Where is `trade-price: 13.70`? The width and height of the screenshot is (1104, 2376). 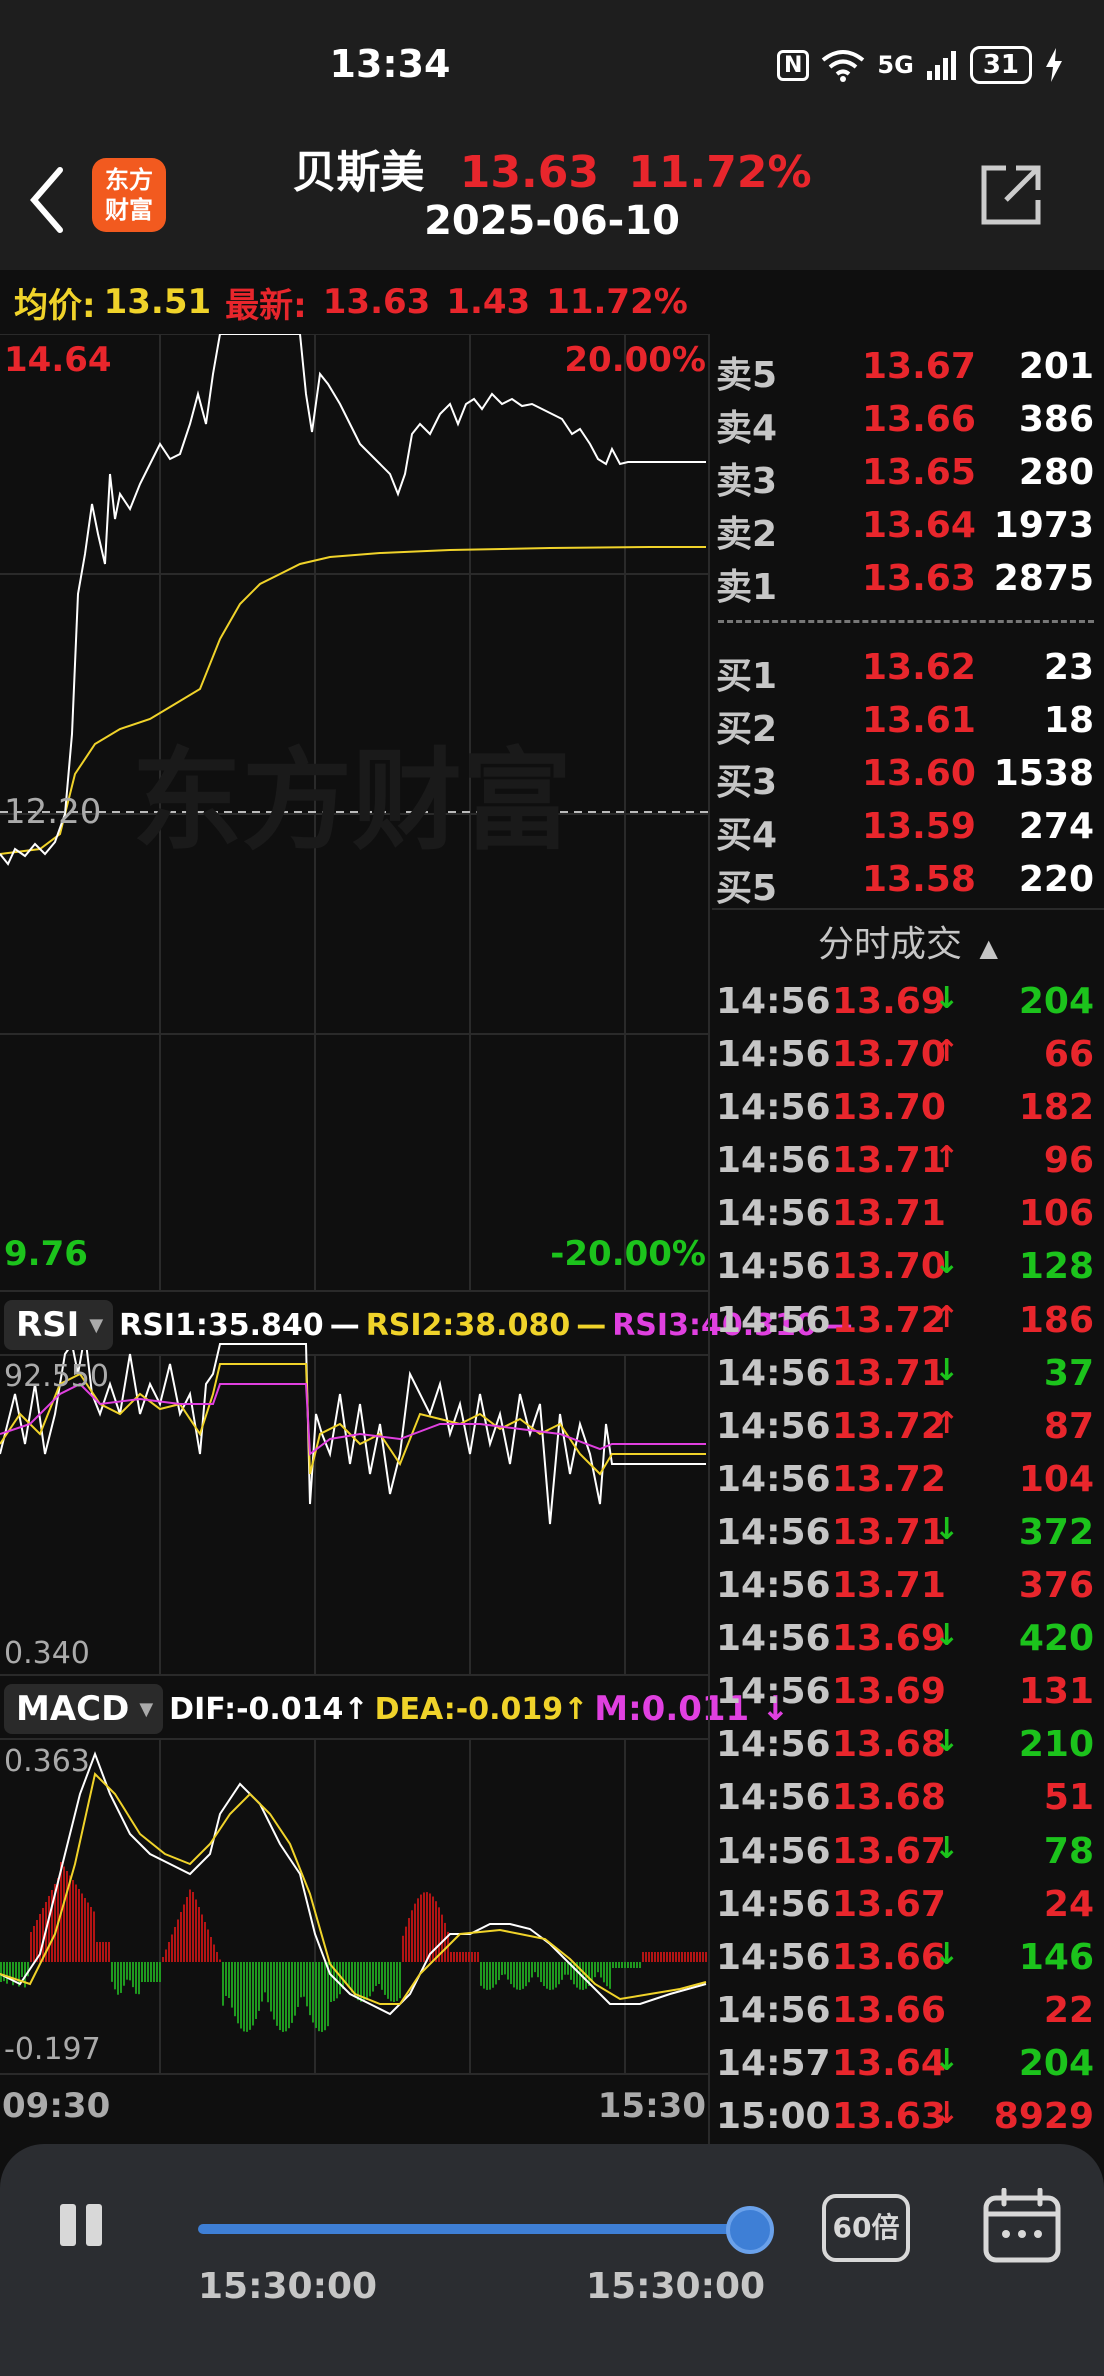
trade-price: 13.70 is located at coordinates (889, 1055).